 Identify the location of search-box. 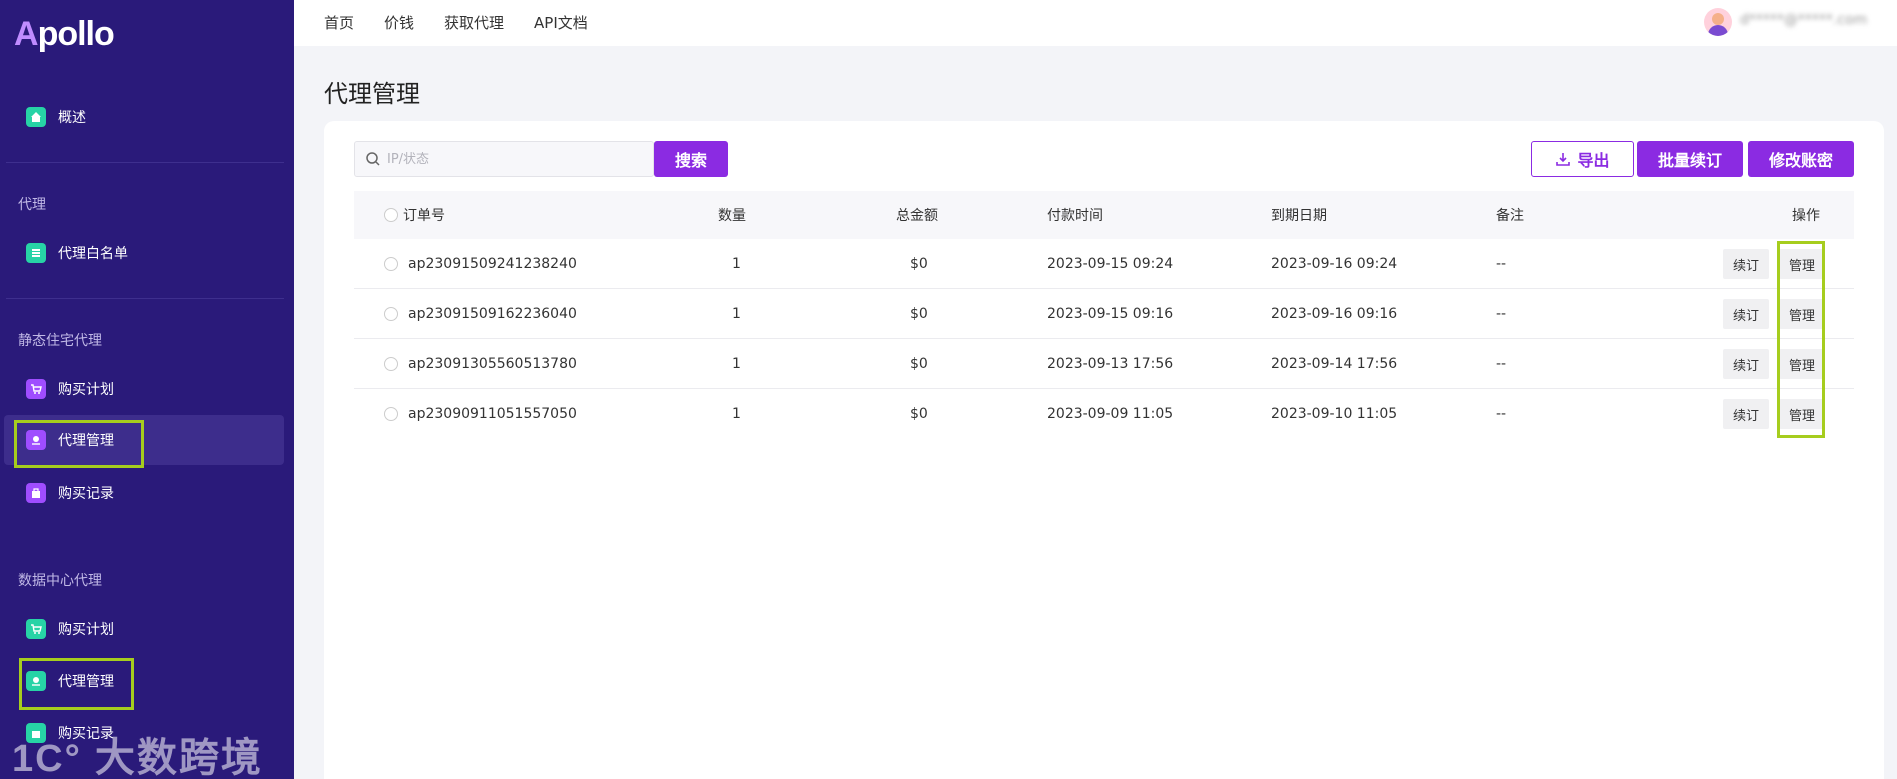
(504, 159).